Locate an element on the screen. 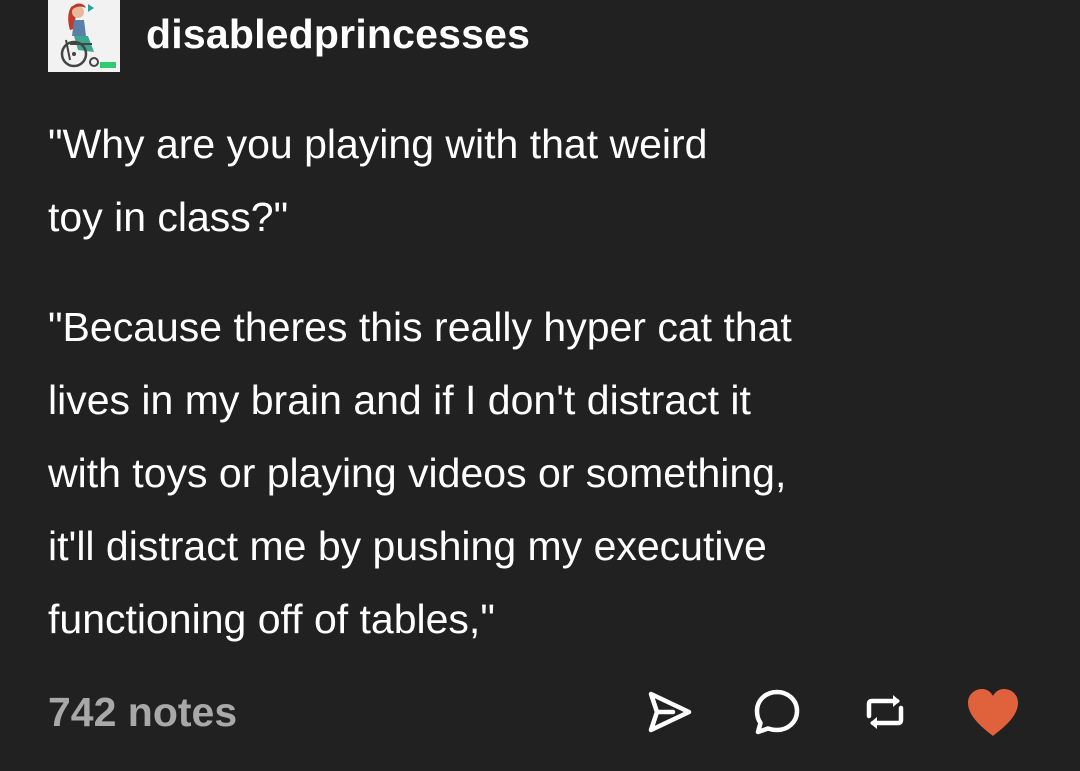 The image size is (1080, 771). reply-button is located at coordinates (777, 712).